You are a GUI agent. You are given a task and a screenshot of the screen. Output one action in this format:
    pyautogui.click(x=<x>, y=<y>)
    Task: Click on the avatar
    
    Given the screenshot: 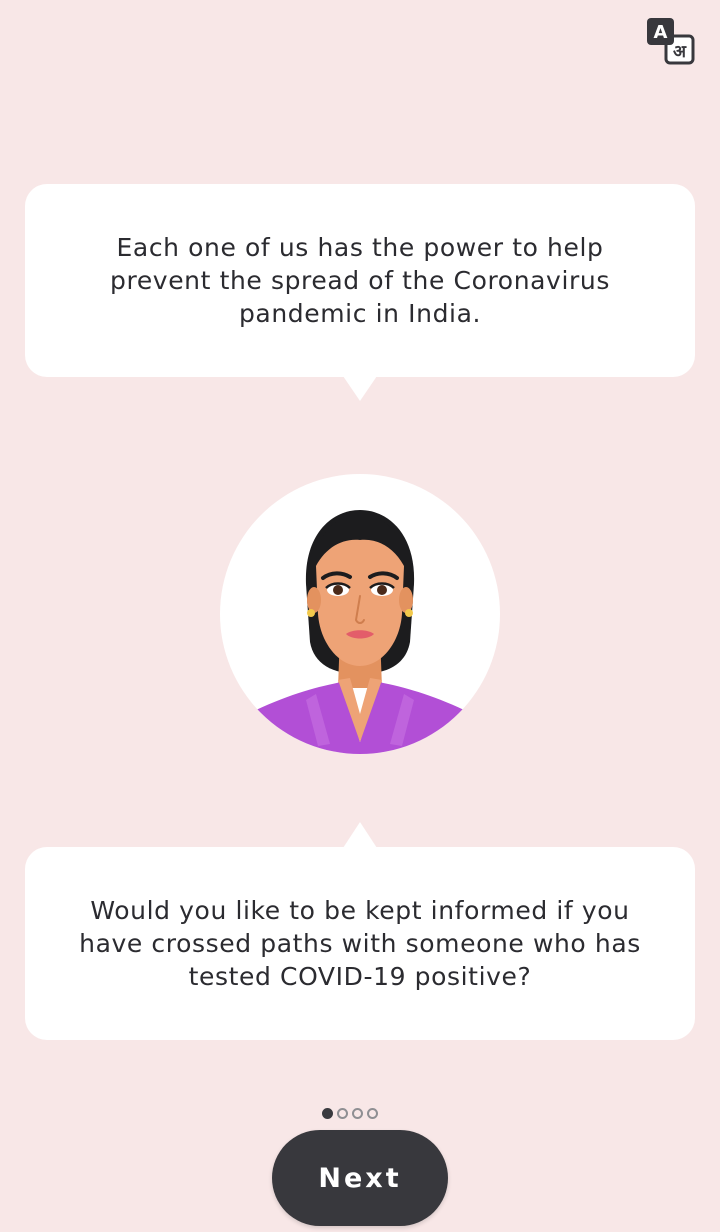 What is the action you would take?
    pyautogui.click(x=360, y=614)
    